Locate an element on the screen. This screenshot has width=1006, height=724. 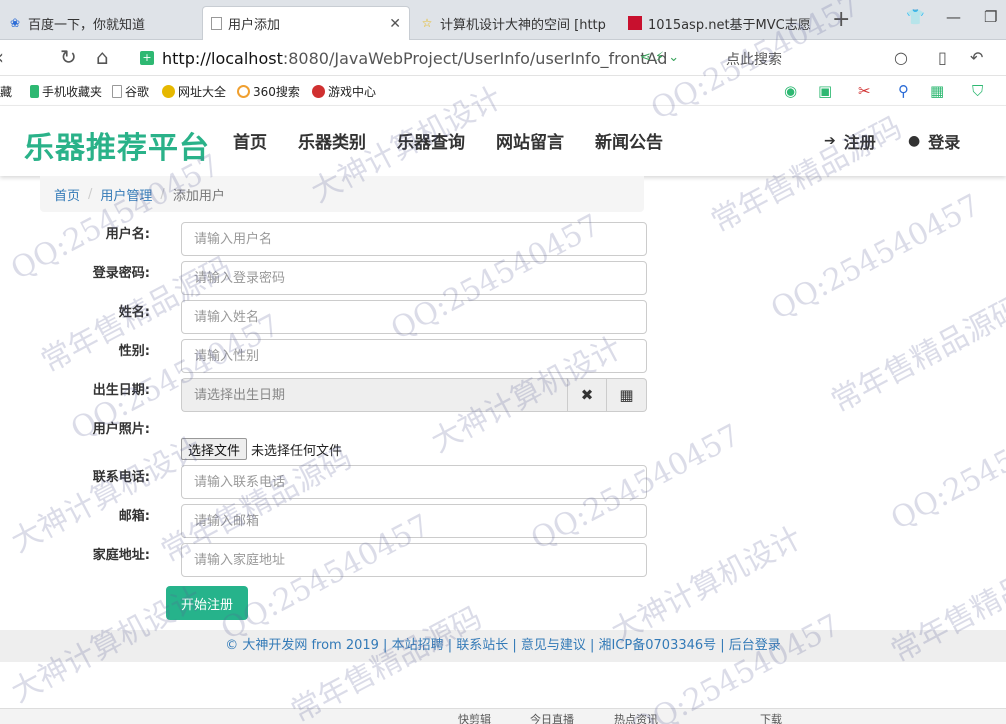
breadcrumb-user-management: 用户管理 is located at coordinates (126, 194).